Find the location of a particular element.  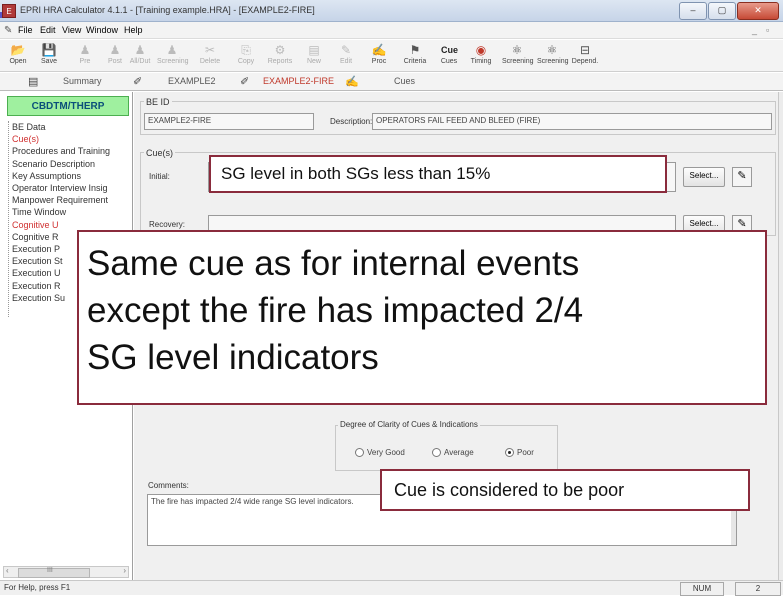

toolbar-button-pre: ♟ Pre is located at coordinates (85, 56).